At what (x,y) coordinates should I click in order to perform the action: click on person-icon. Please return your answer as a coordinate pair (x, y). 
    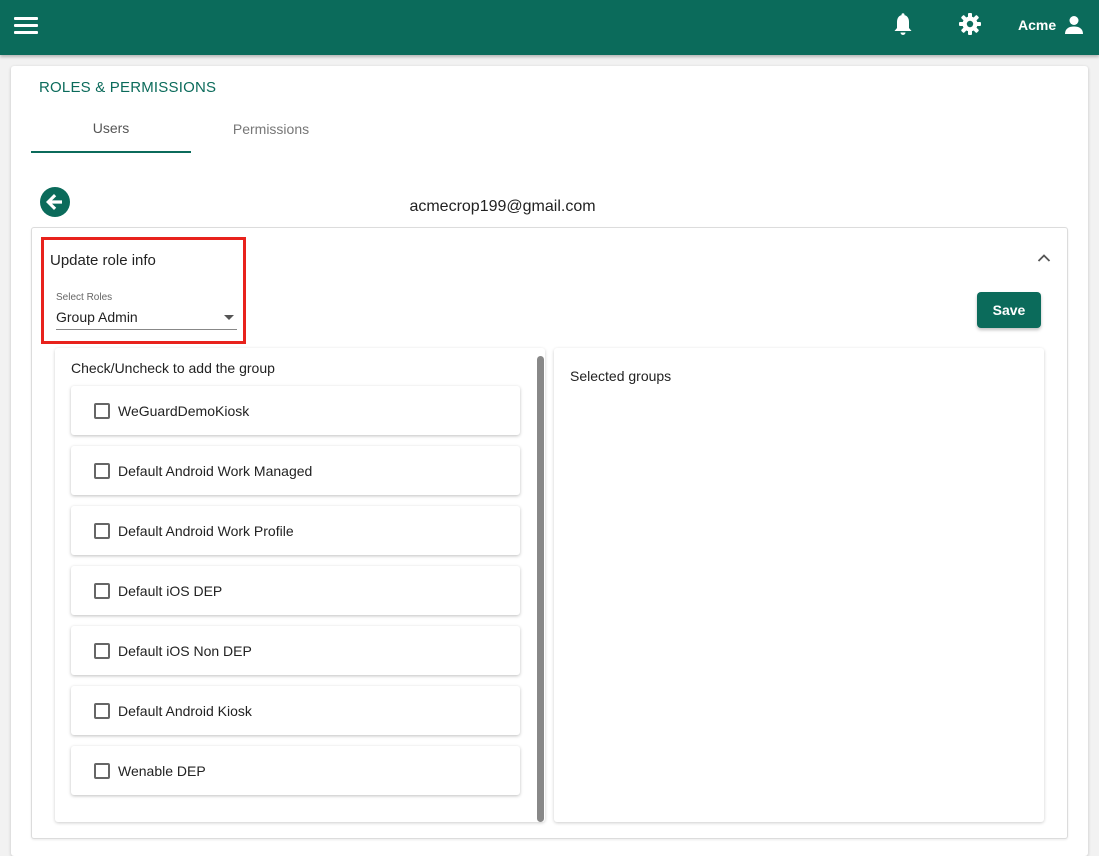
    Looking at the image, I should click on (1074, 25).